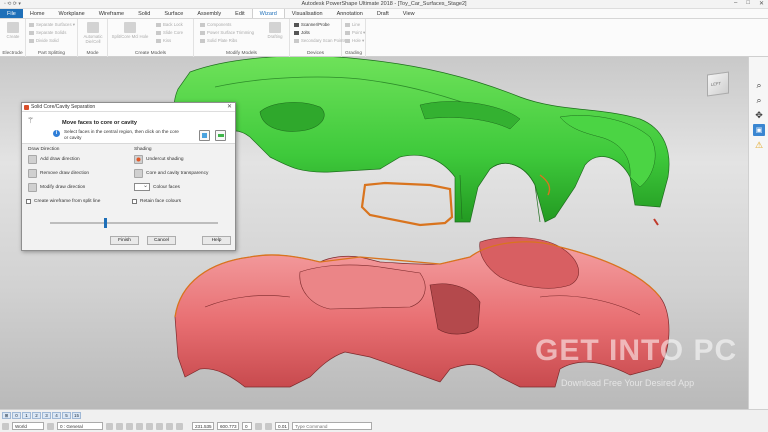 The height and width of the screenshot is (432, 768). I want to click on grading-point-button: Point ▾, so click(355, 33).